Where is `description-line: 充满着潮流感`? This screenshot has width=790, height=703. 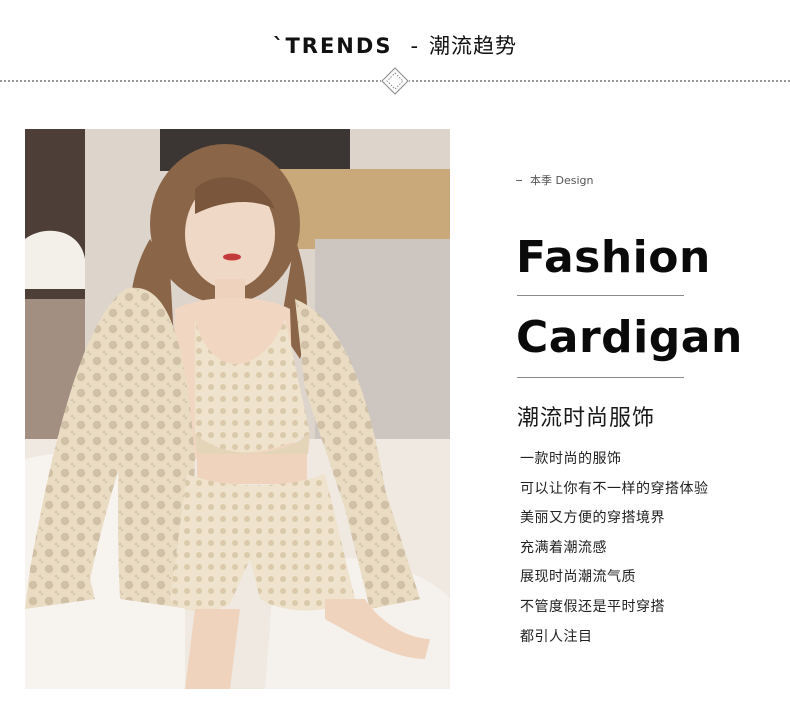
description-line: 充满着潮流感 is located at coordinates (563, 547).